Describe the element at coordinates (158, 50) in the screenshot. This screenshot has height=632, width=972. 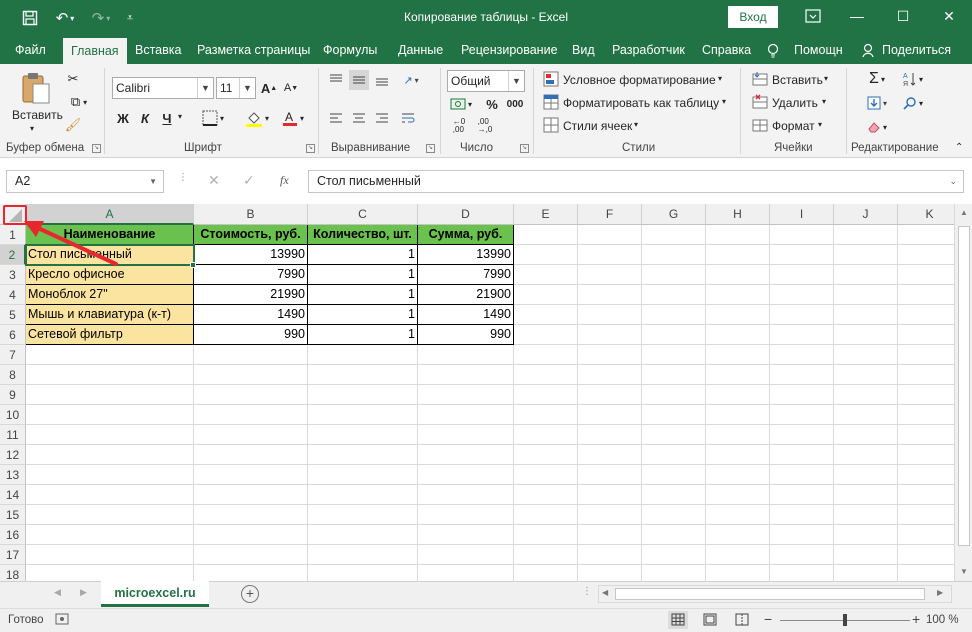
I see `tab-insert: Вставка` at that location.